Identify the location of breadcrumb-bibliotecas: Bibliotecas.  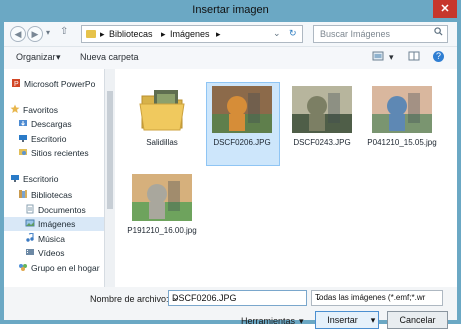
(131, 34).